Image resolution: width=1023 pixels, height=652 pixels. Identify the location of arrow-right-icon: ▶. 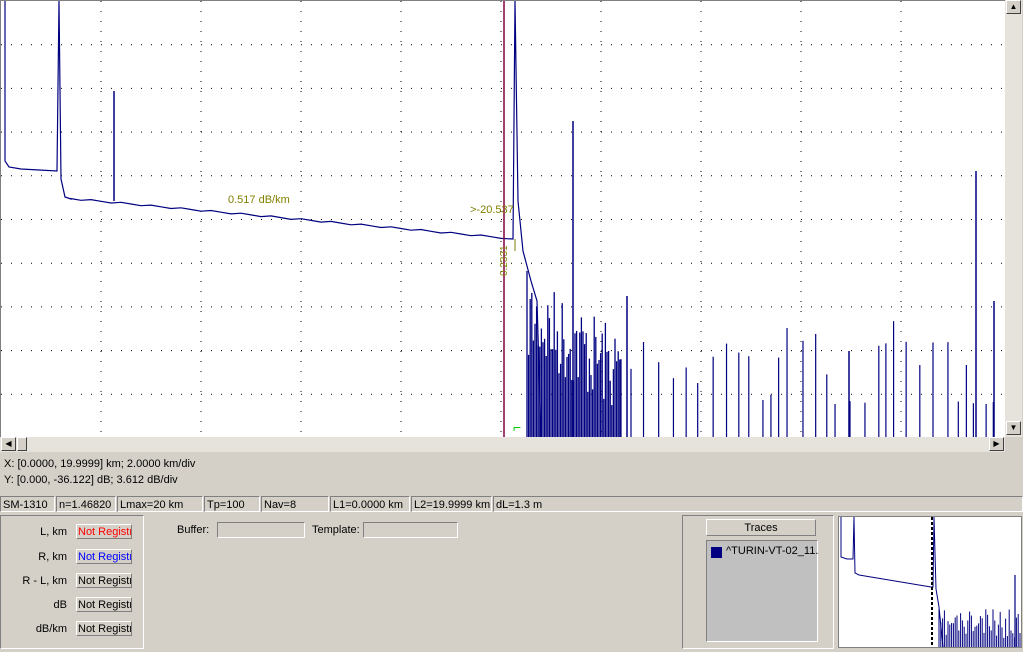
(996, 444).